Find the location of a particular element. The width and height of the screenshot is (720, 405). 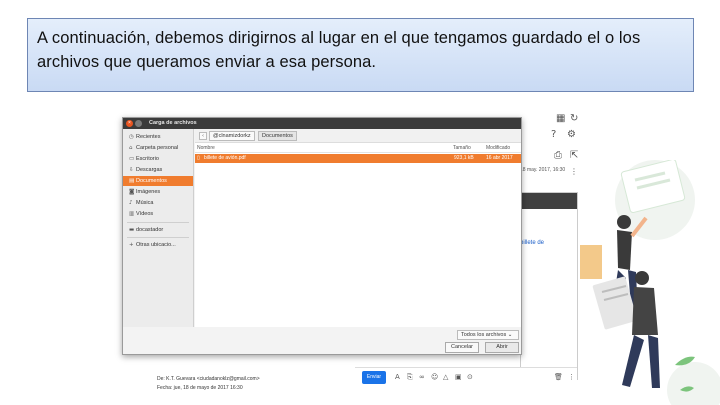

sidebar-item-carpeta-personal: ⌂ Carpeta personal is located at coordinates (158, 148).